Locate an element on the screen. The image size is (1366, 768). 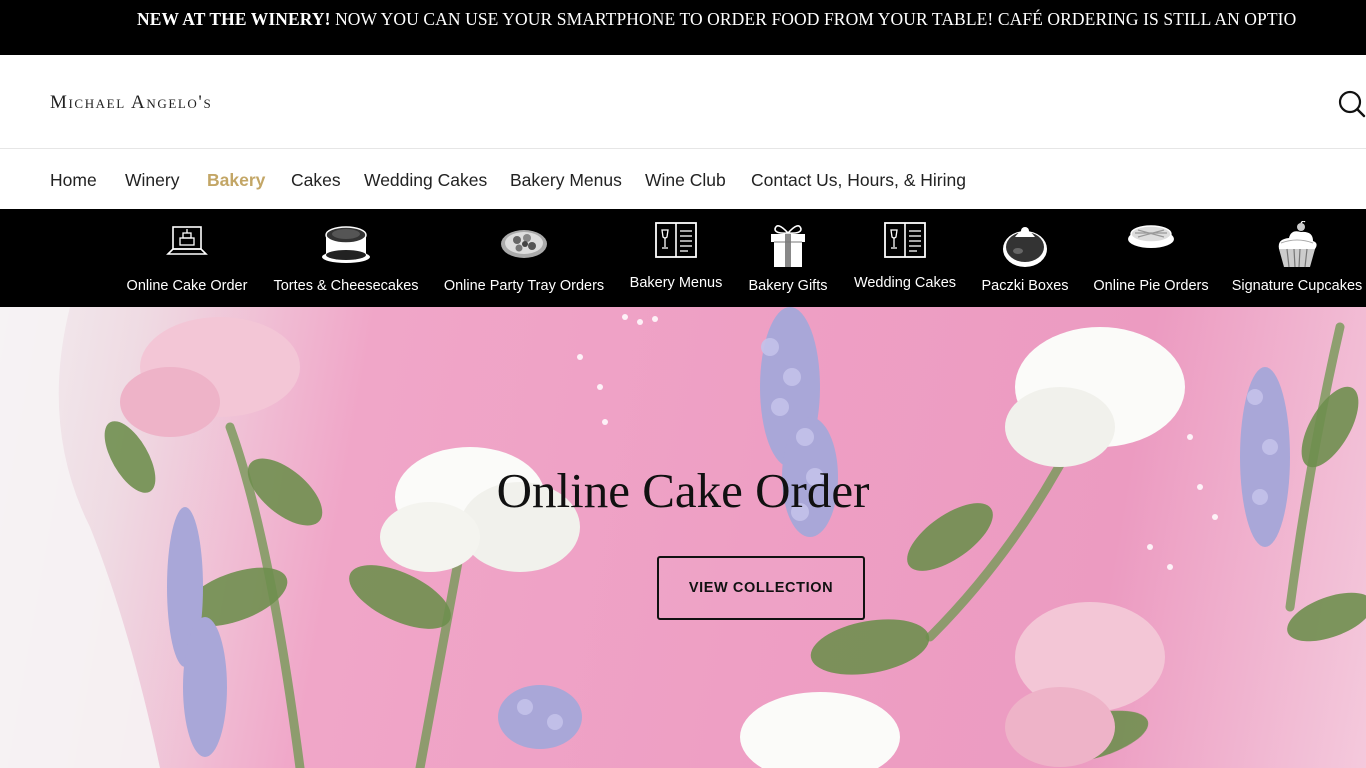
category-label: Bakery Menus is located at coordinates (676, 283).